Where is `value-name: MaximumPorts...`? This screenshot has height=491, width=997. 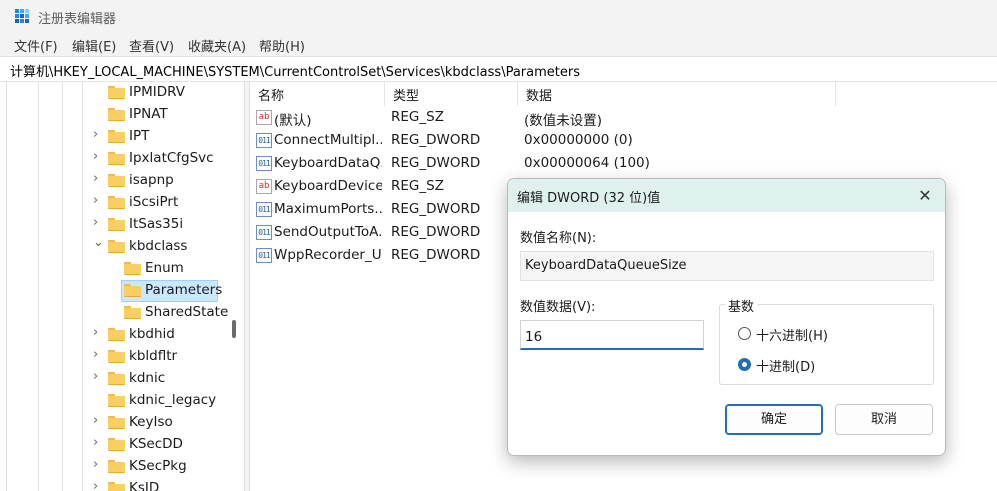
value-name: MaximumPorts... is located at coordinates (328, 209).